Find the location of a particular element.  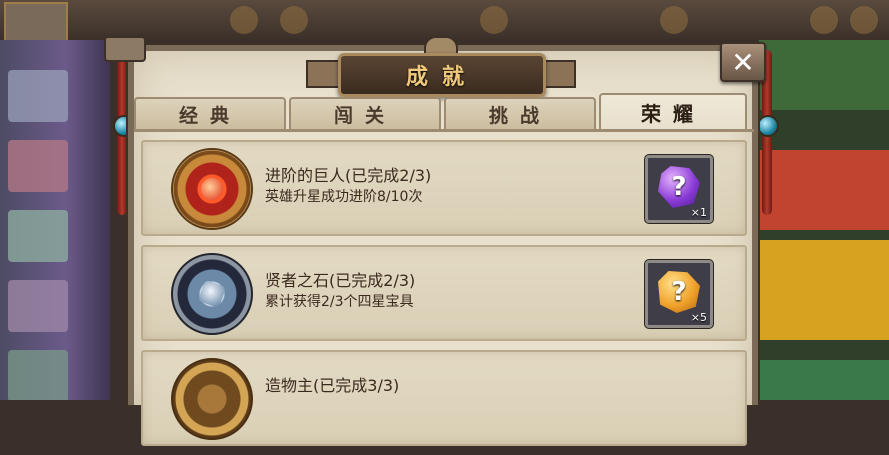

gold-mystery-gem-icon: ? is located at coordinates (679, 292).